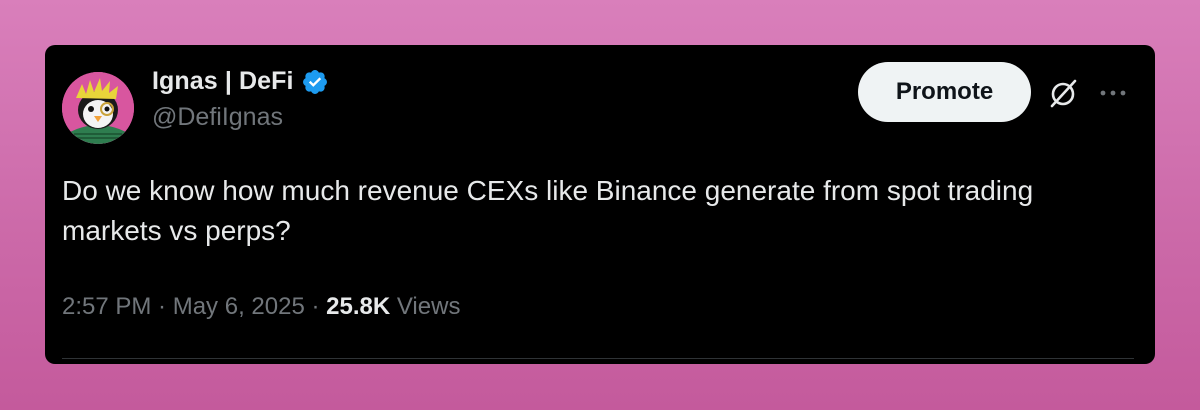 This screenshot has width=1200, height=410. Describe the element at coordinates (223, 81) in the screenshot. I see `author-display-name: Ignas | DeFi` at that location.